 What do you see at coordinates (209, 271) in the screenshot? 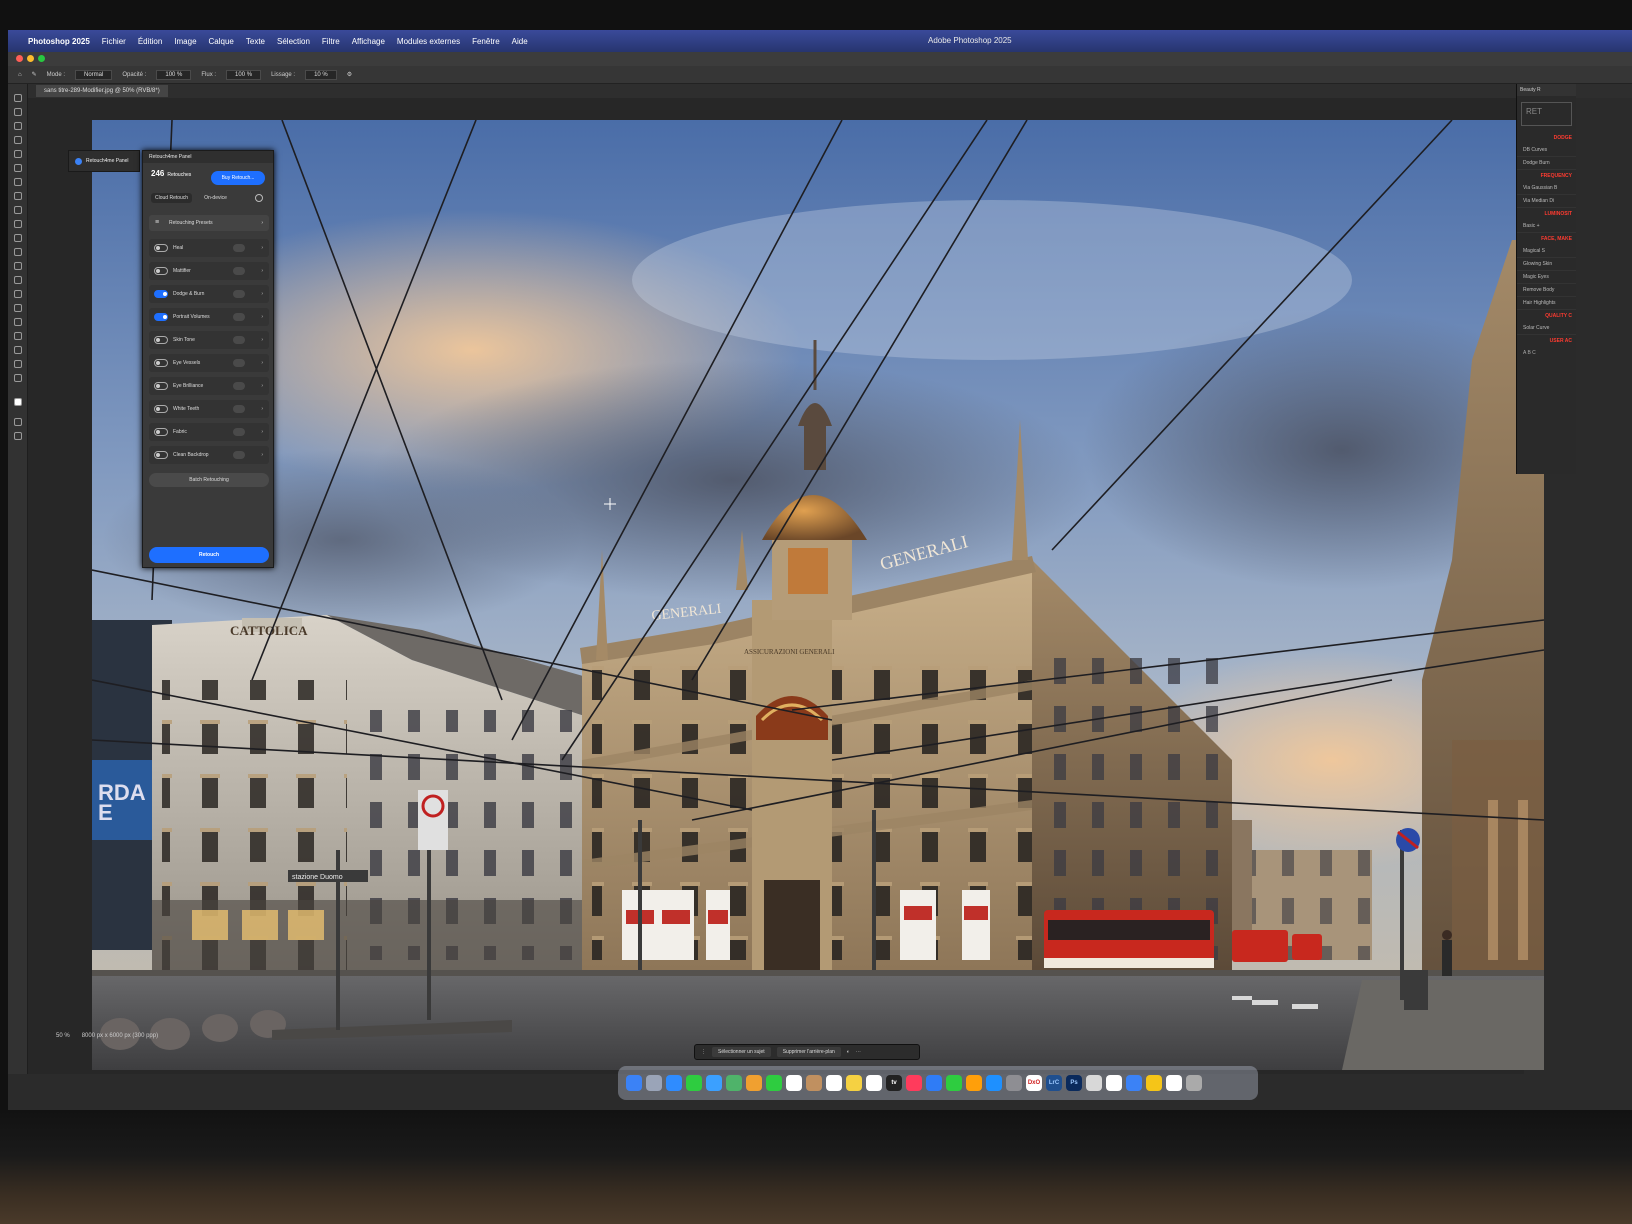
I see `retouch-item-mattifier: Mattifier ›` at bounding box center [209, 271].